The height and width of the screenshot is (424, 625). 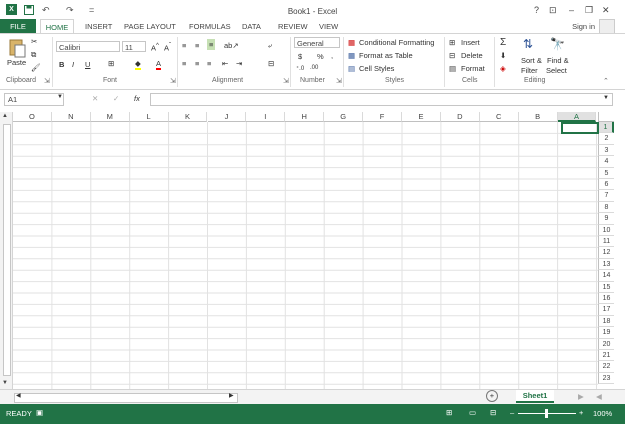 I want to click on font-color-icon: A, so click(x=159, y=64).